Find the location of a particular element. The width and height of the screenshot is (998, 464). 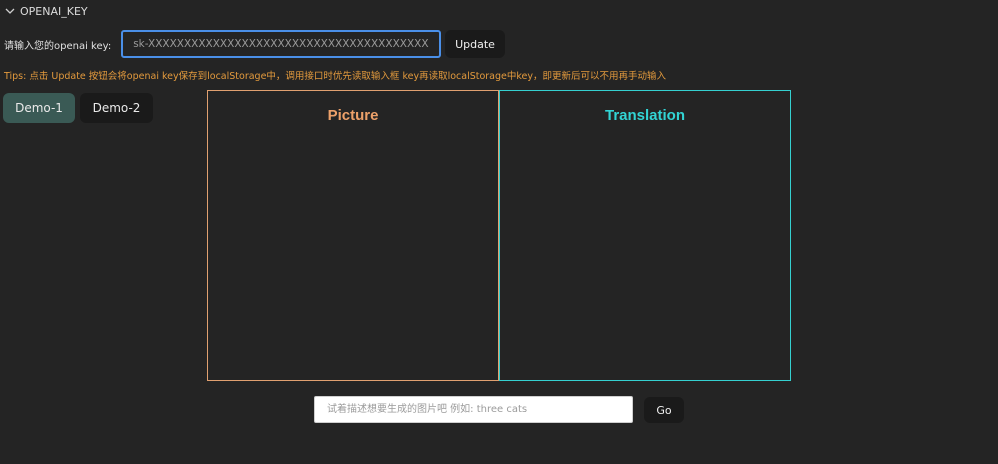

openai-key-label: 请输入您的openai key: is located at coordinates (58, 46).